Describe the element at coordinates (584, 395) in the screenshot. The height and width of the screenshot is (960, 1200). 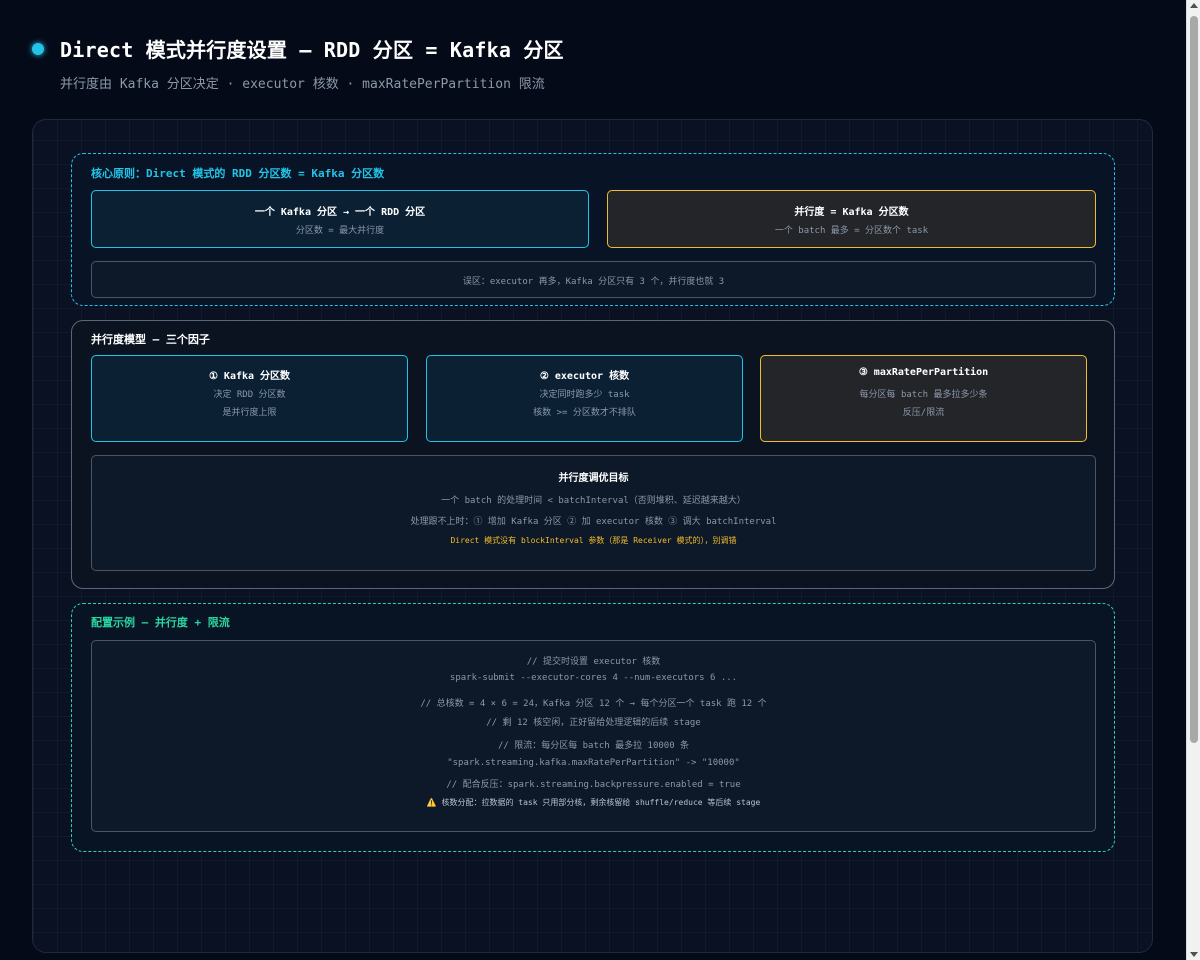
I see `factor-line: 决定同时跑多少 task` at that location.